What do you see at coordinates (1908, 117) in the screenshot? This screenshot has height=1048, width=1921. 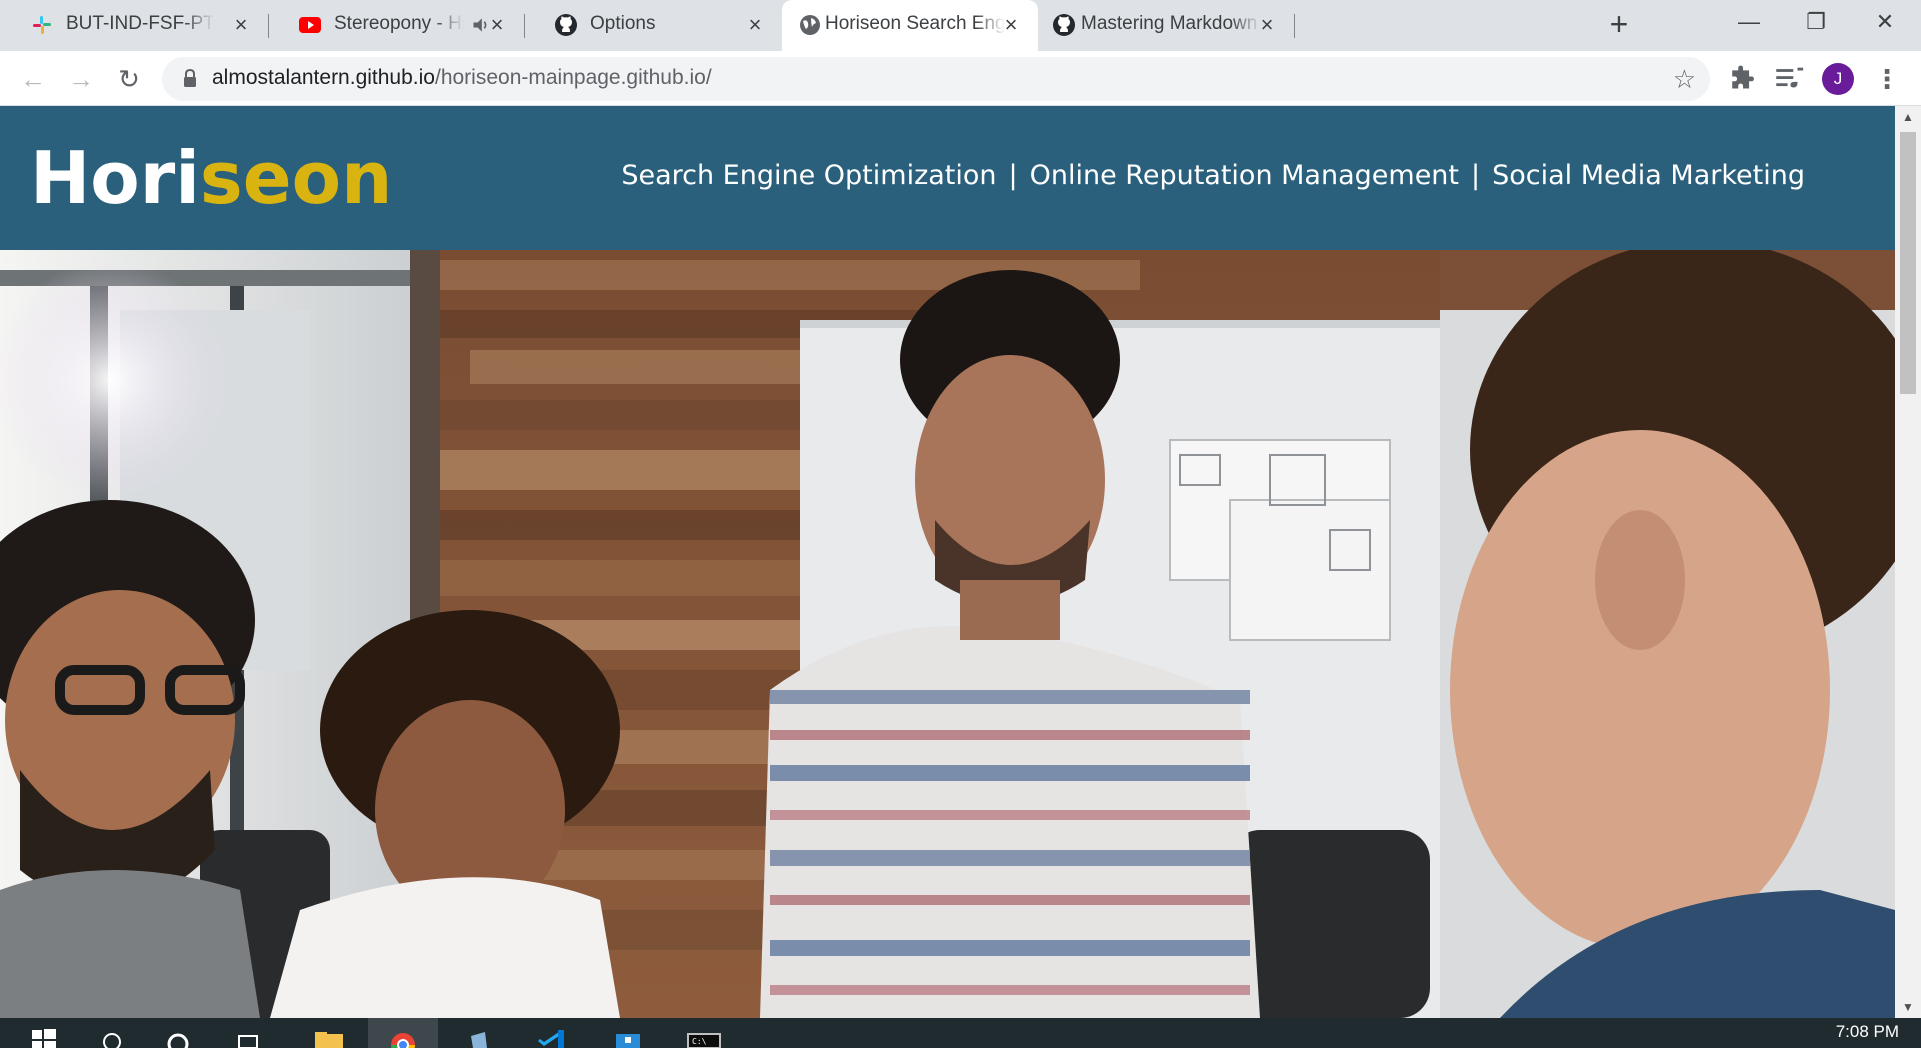 I see `scroll-up-arrow: ▲` at bounding box center [1908, 117].